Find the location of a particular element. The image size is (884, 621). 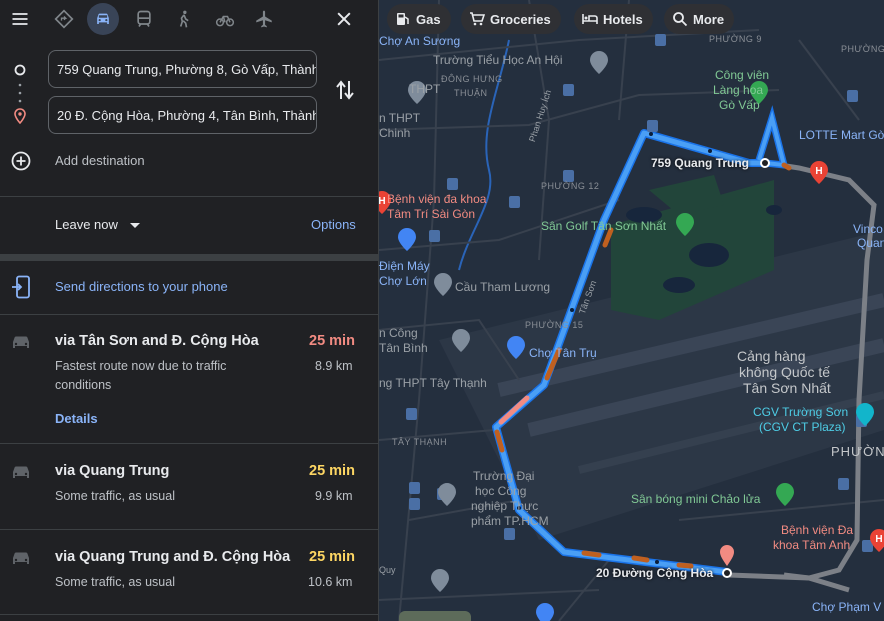

chip-gas: Gas is located at coordinates (419, 19).